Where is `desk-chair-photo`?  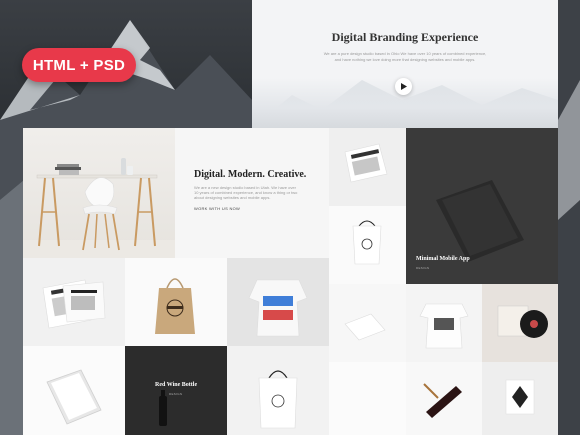
desk-chair-photo is located at coordinates (99, 193).